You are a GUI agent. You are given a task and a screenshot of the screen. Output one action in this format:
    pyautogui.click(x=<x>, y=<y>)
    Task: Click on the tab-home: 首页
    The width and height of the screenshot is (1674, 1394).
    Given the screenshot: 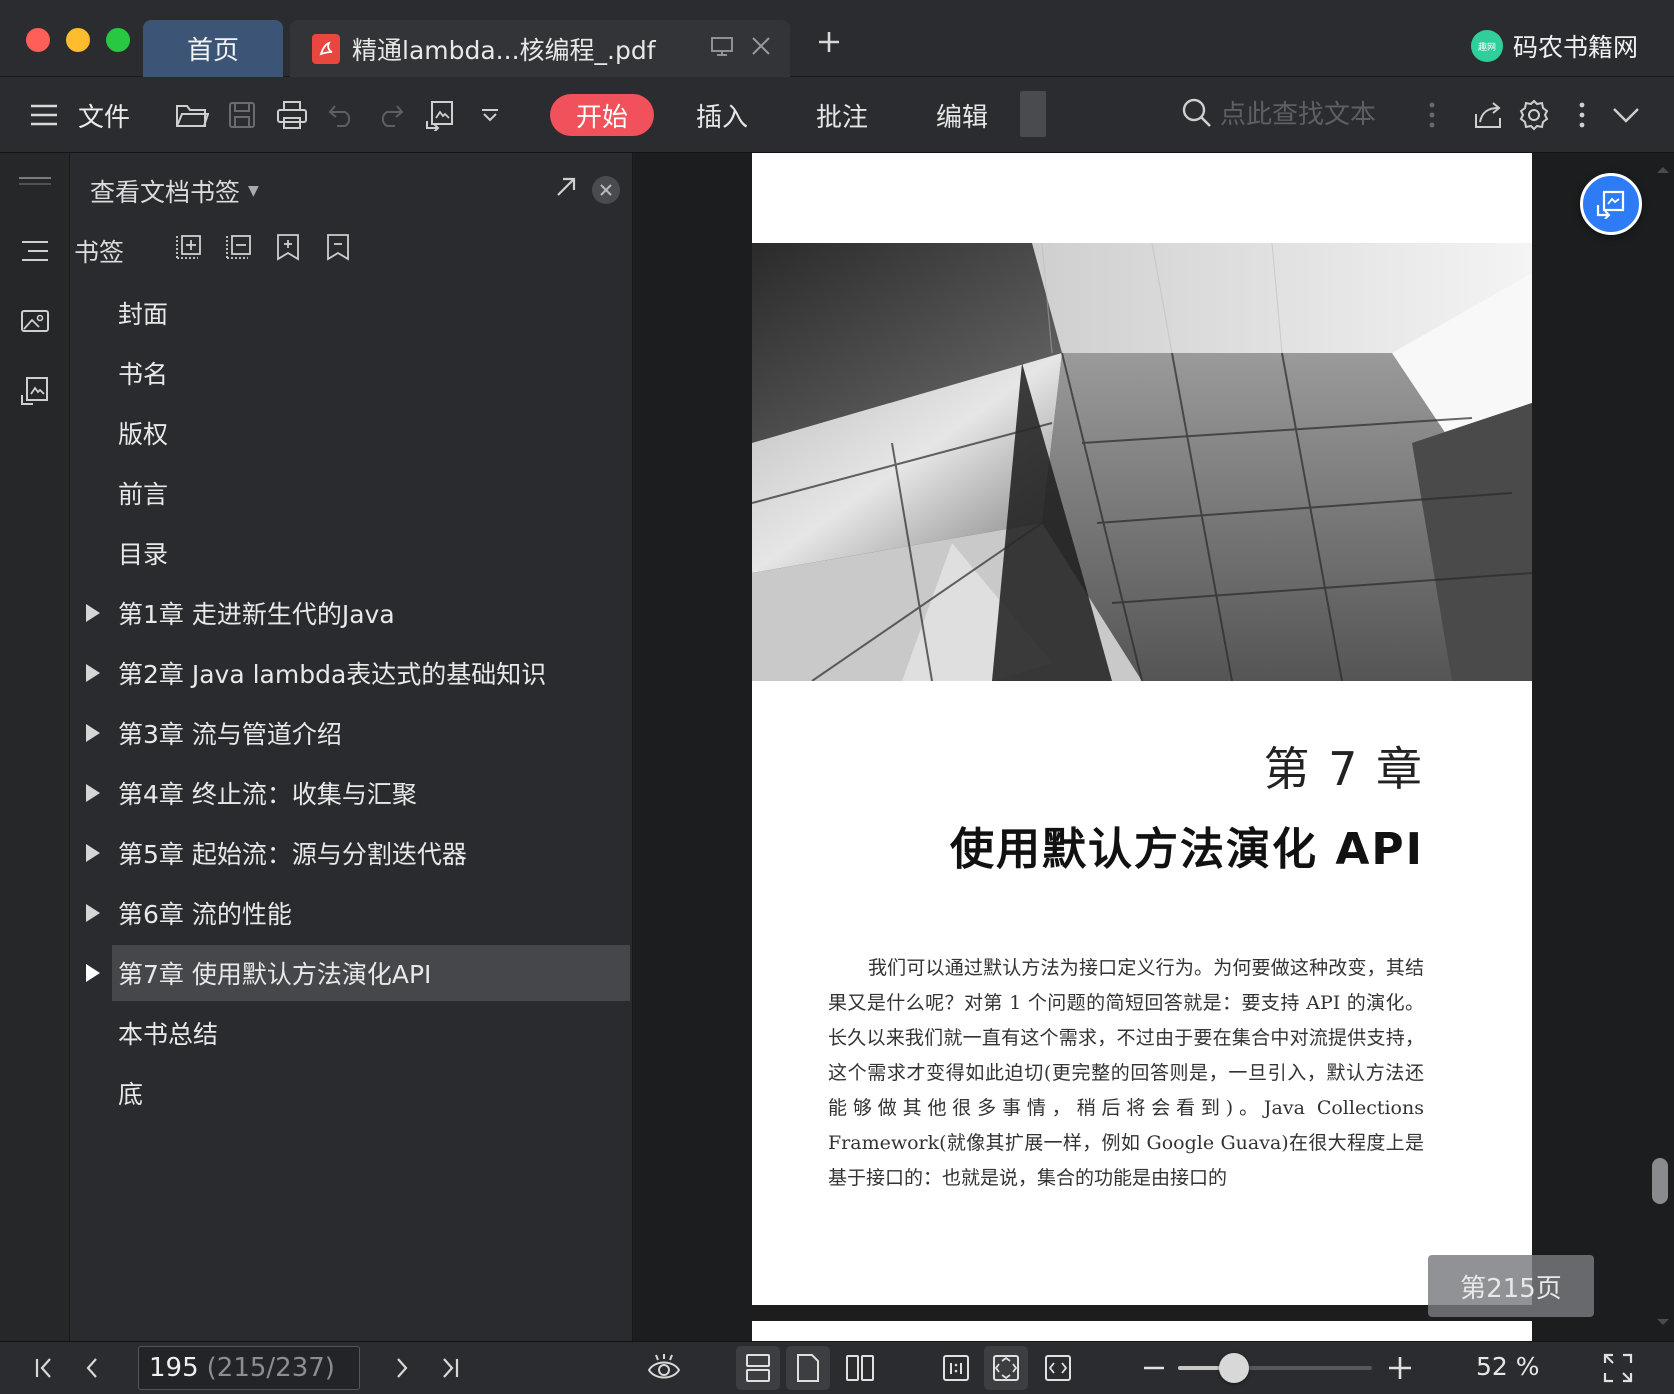 What is the action you would take?
    pyautogui.click(x=213, y=48)
    